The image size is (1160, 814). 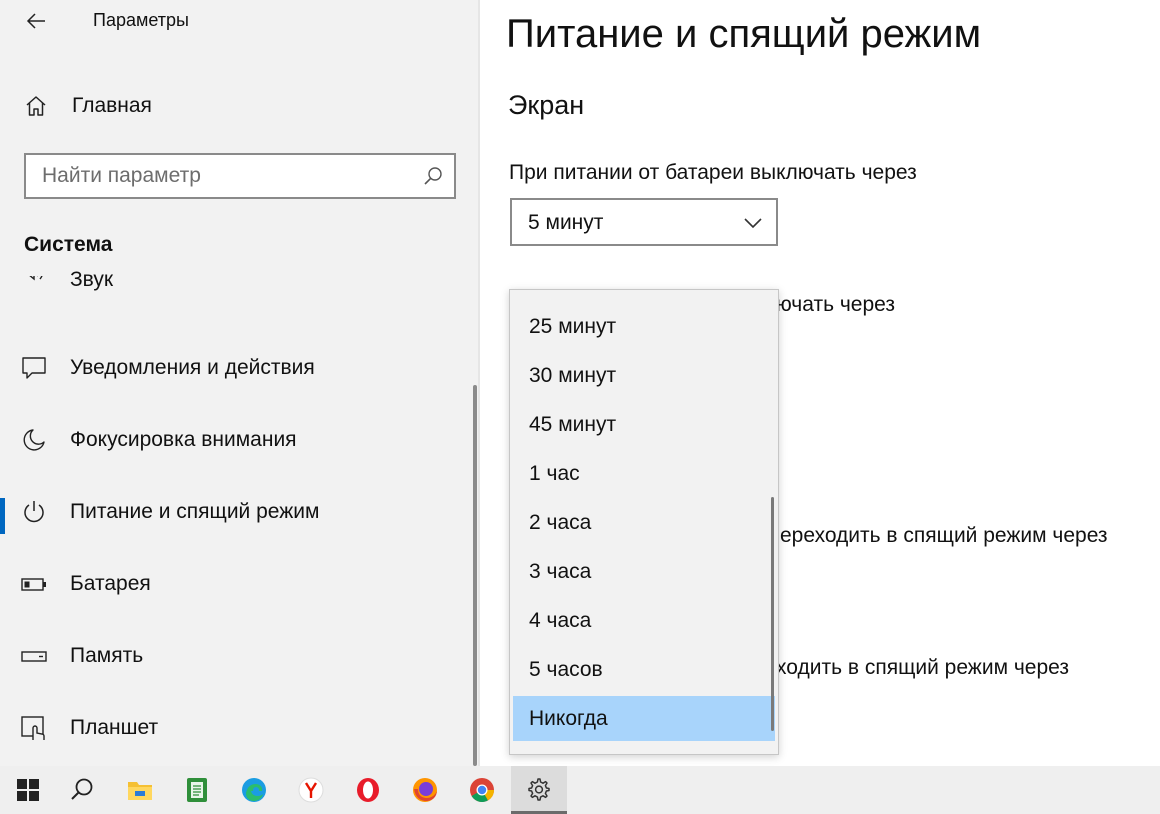 What do you see at coordinates (34, 289) in the screenshot?
I see `speaker-icon` at bounding box center [34, 289].